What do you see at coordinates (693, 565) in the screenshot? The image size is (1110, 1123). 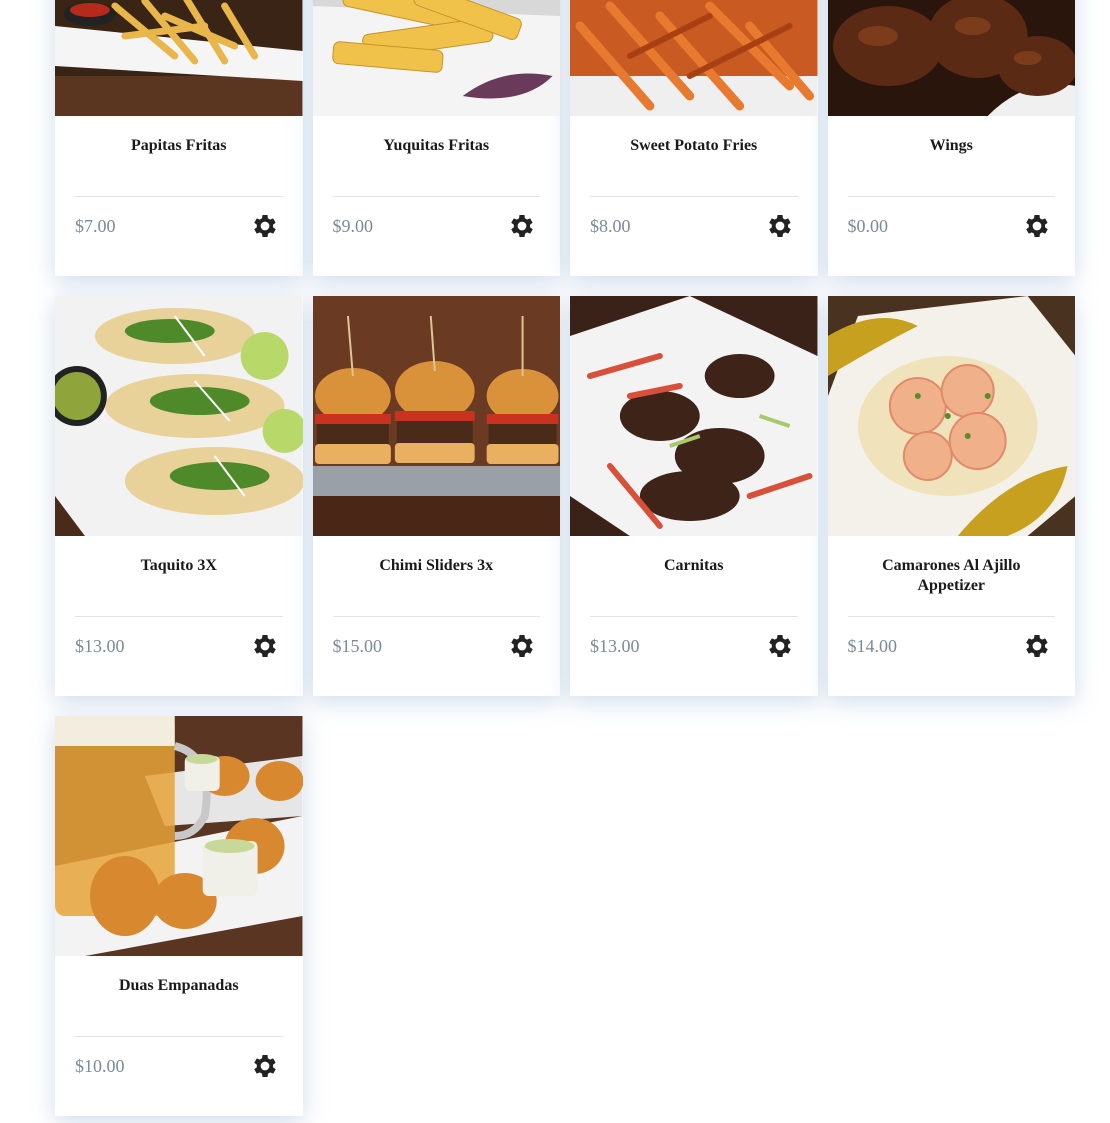 I see `menu-item-title: Carnitas` at bounding box center [693, 565].